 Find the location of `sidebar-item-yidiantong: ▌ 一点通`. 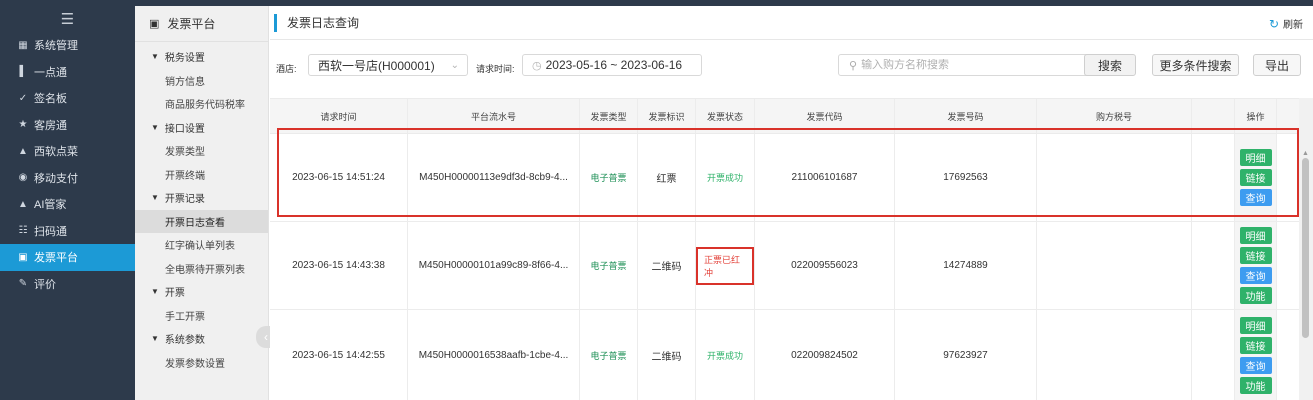

sidebar-item-yidiantong: ▌ 一点通 is located at coordinates (67, 72).